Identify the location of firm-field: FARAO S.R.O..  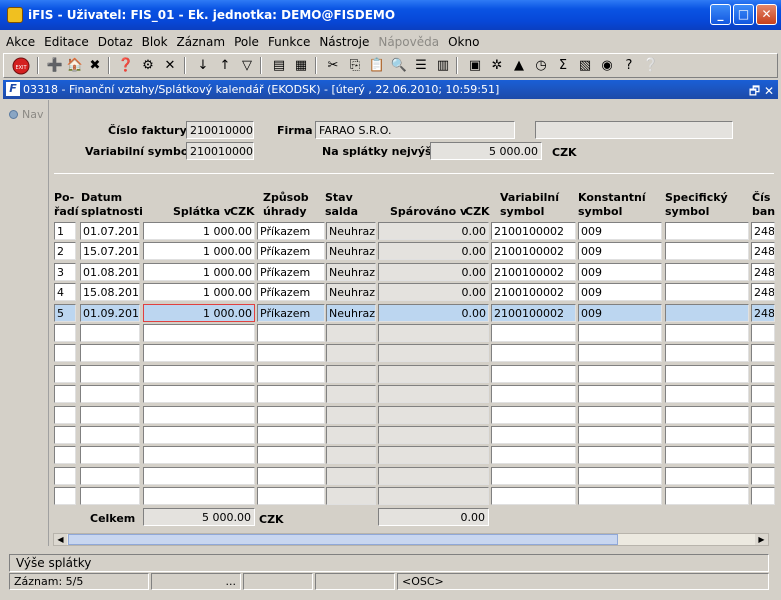
(415, 130).